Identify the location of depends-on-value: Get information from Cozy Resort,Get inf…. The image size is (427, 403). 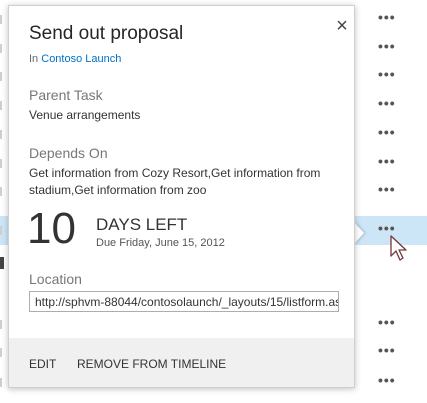
(175, 181).